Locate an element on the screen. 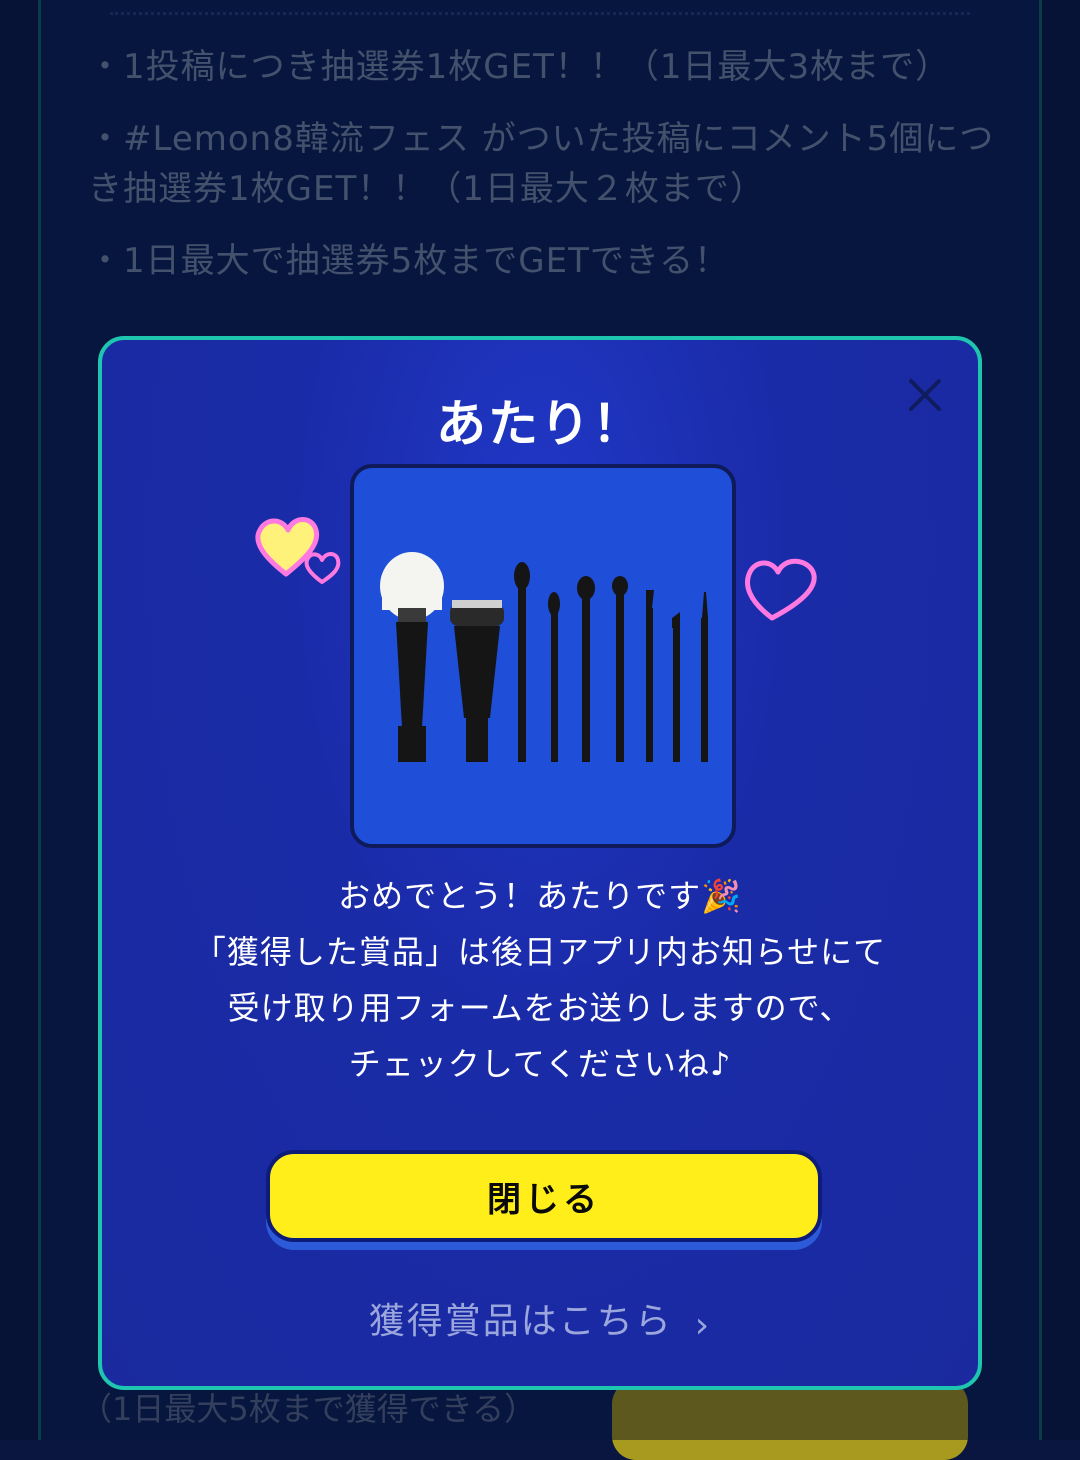  brush-set-illustration is located at coordinates (544, 657).